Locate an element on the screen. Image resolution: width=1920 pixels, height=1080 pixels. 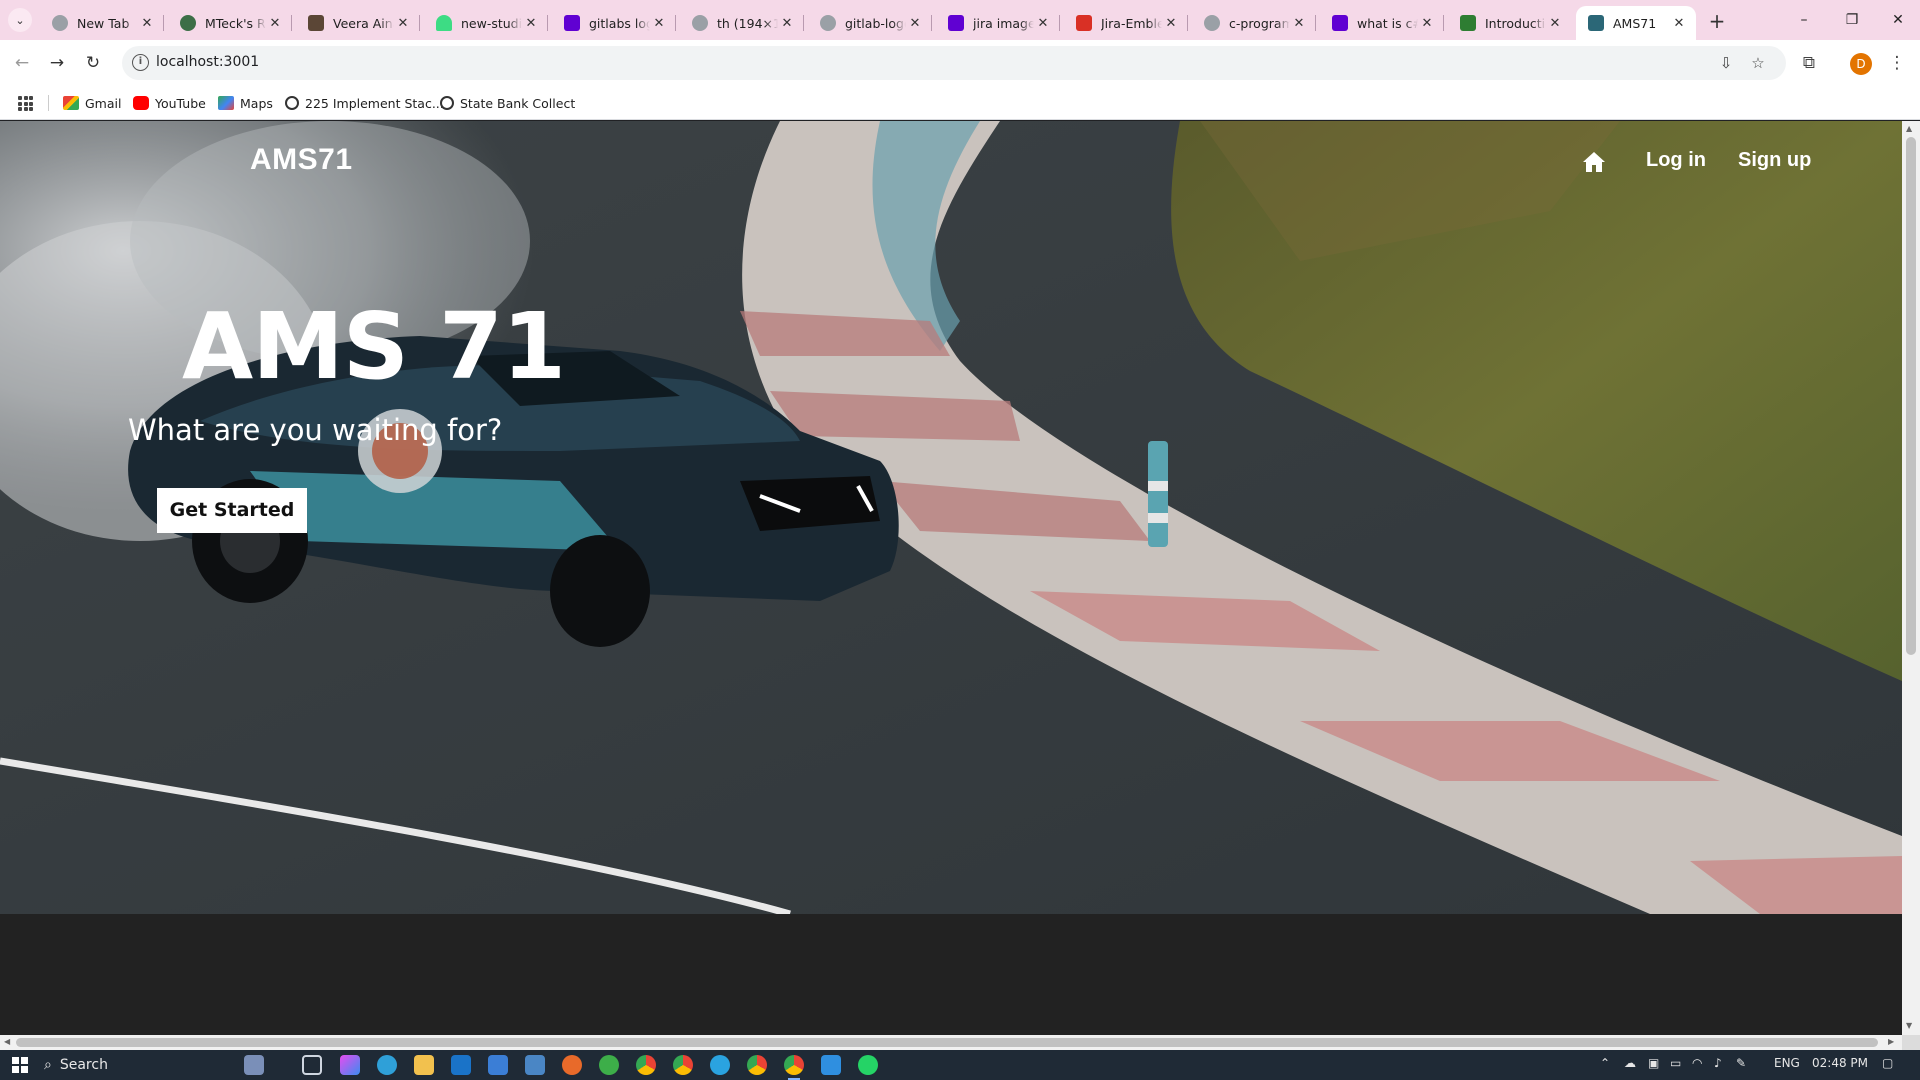
battery-icon: ▭ is located at coordinates (1675, 1063).